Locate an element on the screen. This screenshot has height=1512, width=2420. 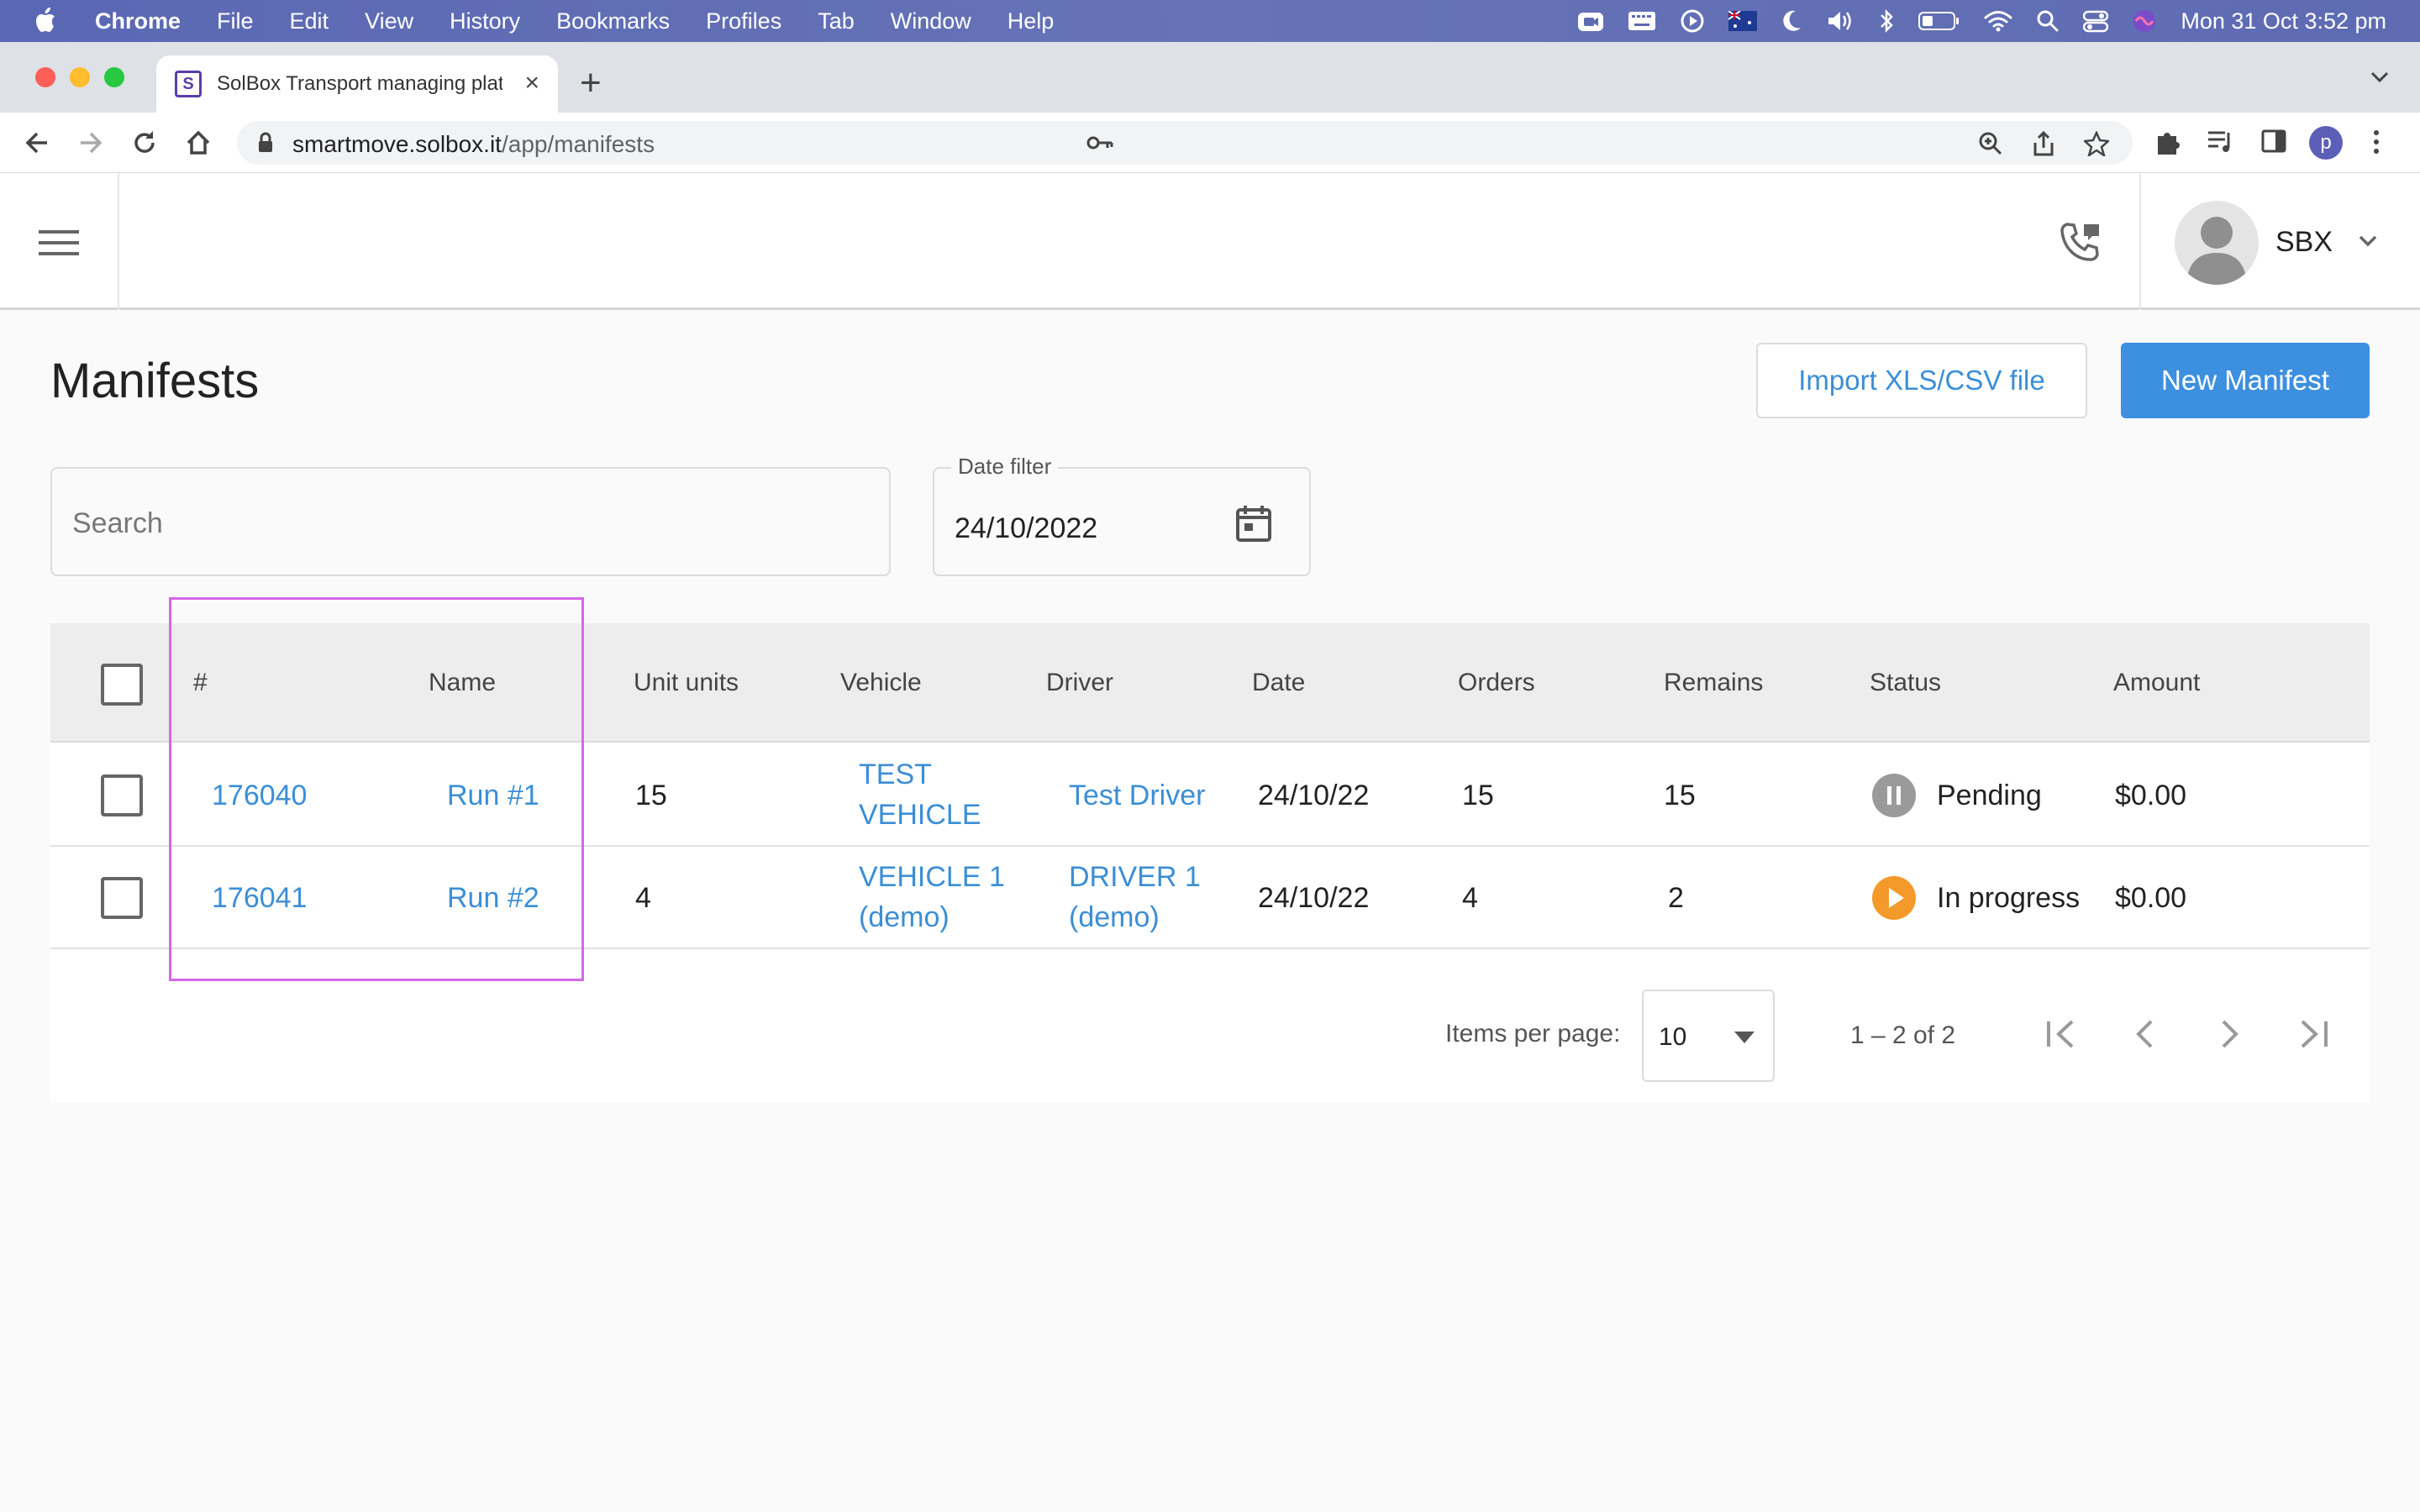
vehicle-link: TEST is located at coordinates (896, 774).